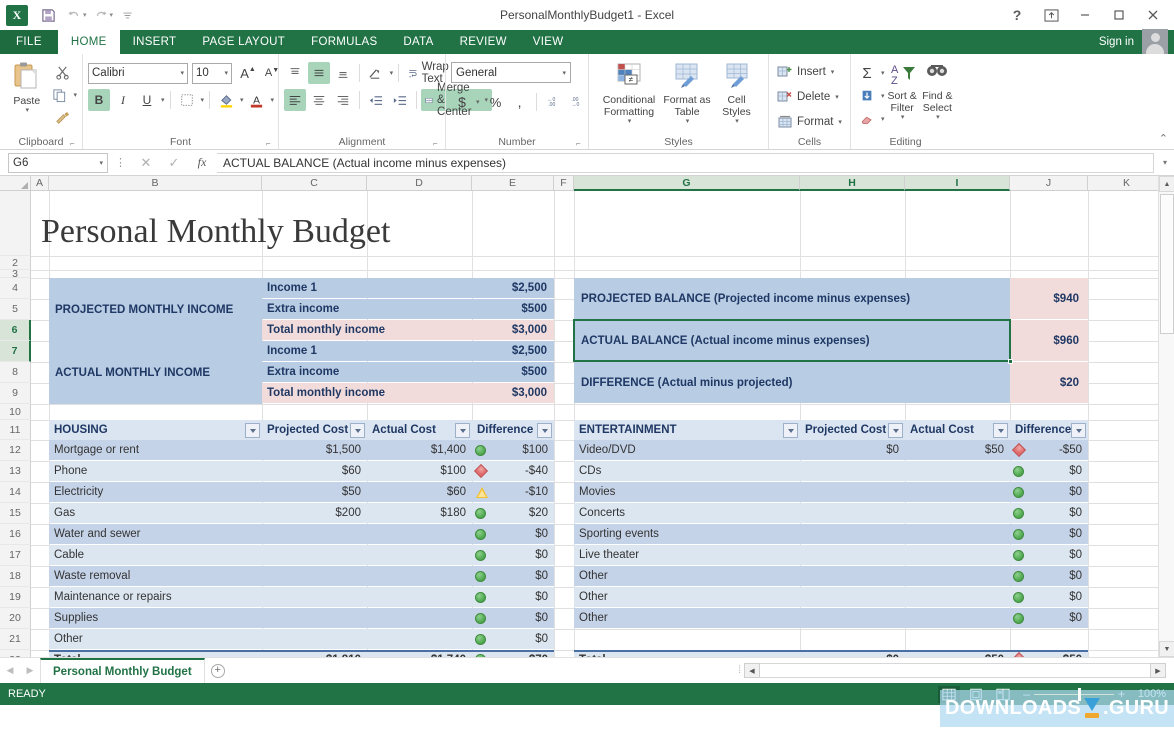  Describe the element at coordinates (15, 555) in the screenshot. I see `row-header-17: 17` at that location.